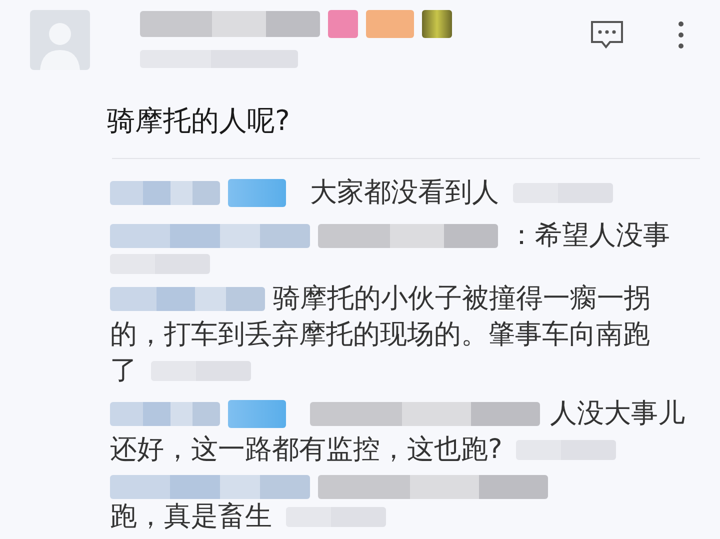 This screenshot has height=539, width=720. What do you see at coordinates (191, 517) in the screenshot?
I see `reply-text: 跑，真是畜生` at bounding box center [191, 517].